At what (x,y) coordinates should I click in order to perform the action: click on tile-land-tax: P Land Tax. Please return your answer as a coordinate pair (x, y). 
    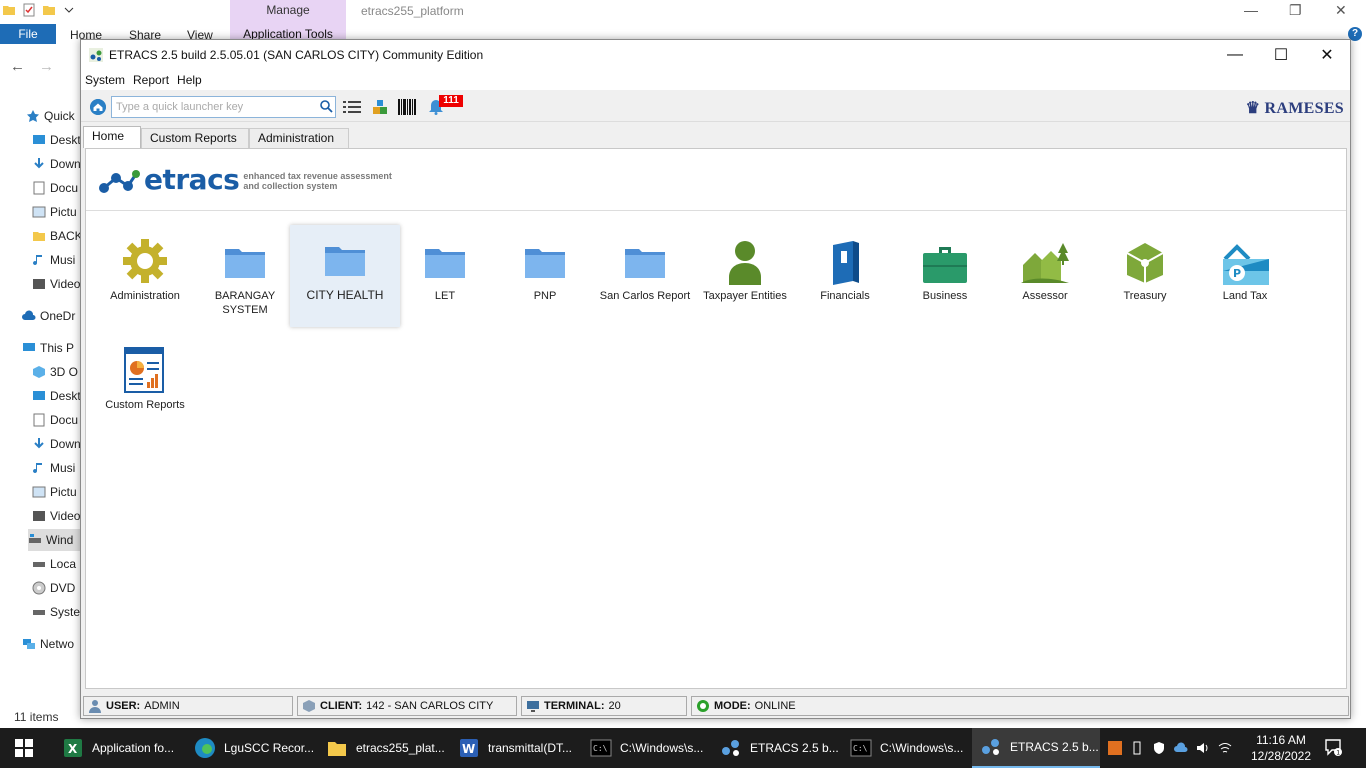
    Looking at the image, I should click on (1245, 278).